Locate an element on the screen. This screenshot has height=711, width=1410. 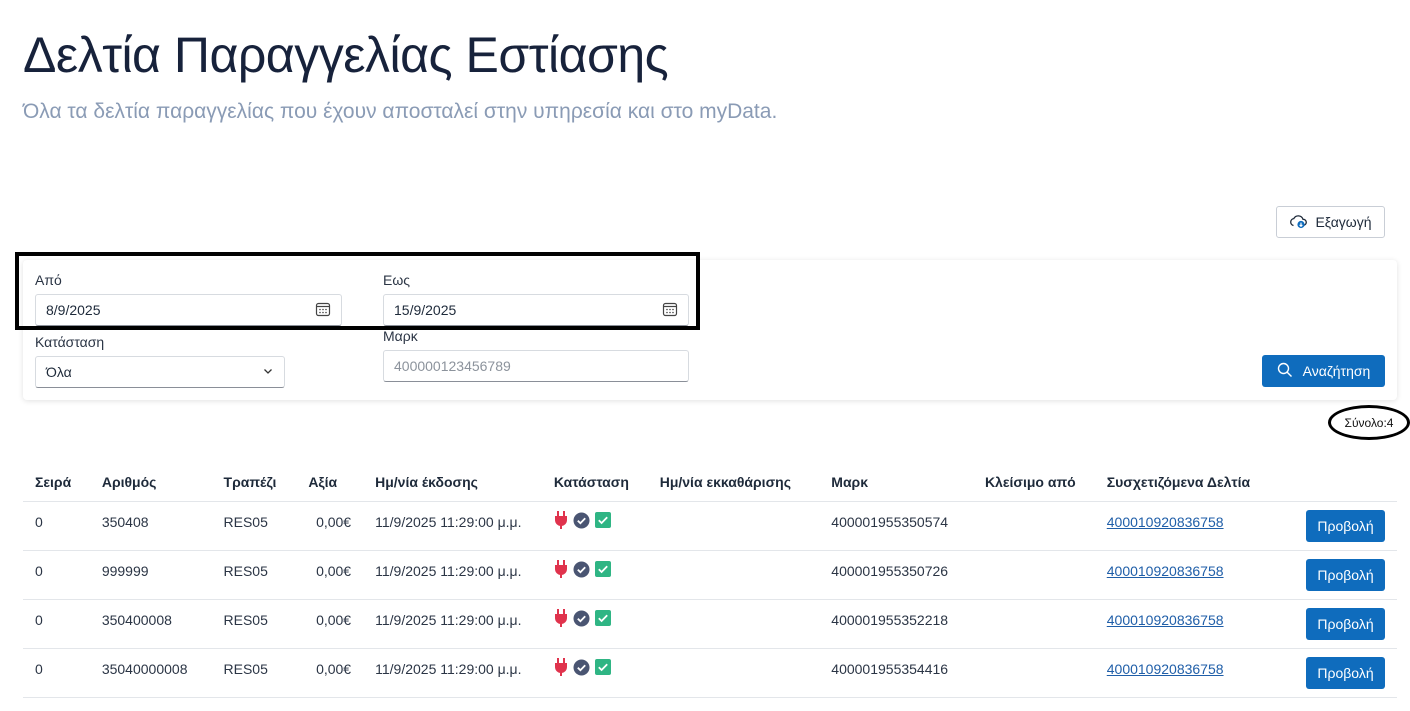
status-select: Όλα is located at coordinates (160, 372).